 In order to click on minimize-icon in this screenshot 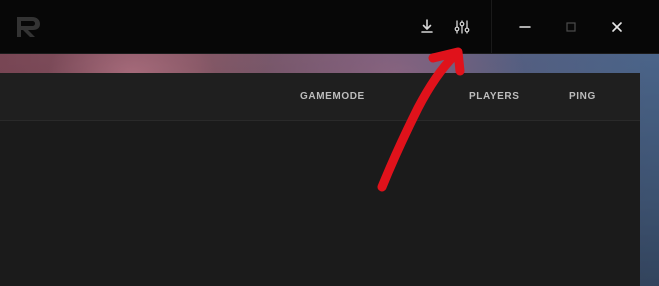, I will do `click(525, 27)`.